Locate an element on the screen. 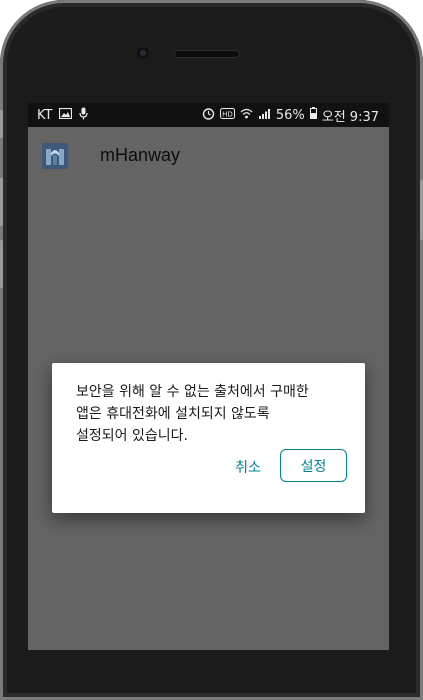 This screenshot has height=700, width=423. settings-button: 설정 is located at coordinates (313, 465).